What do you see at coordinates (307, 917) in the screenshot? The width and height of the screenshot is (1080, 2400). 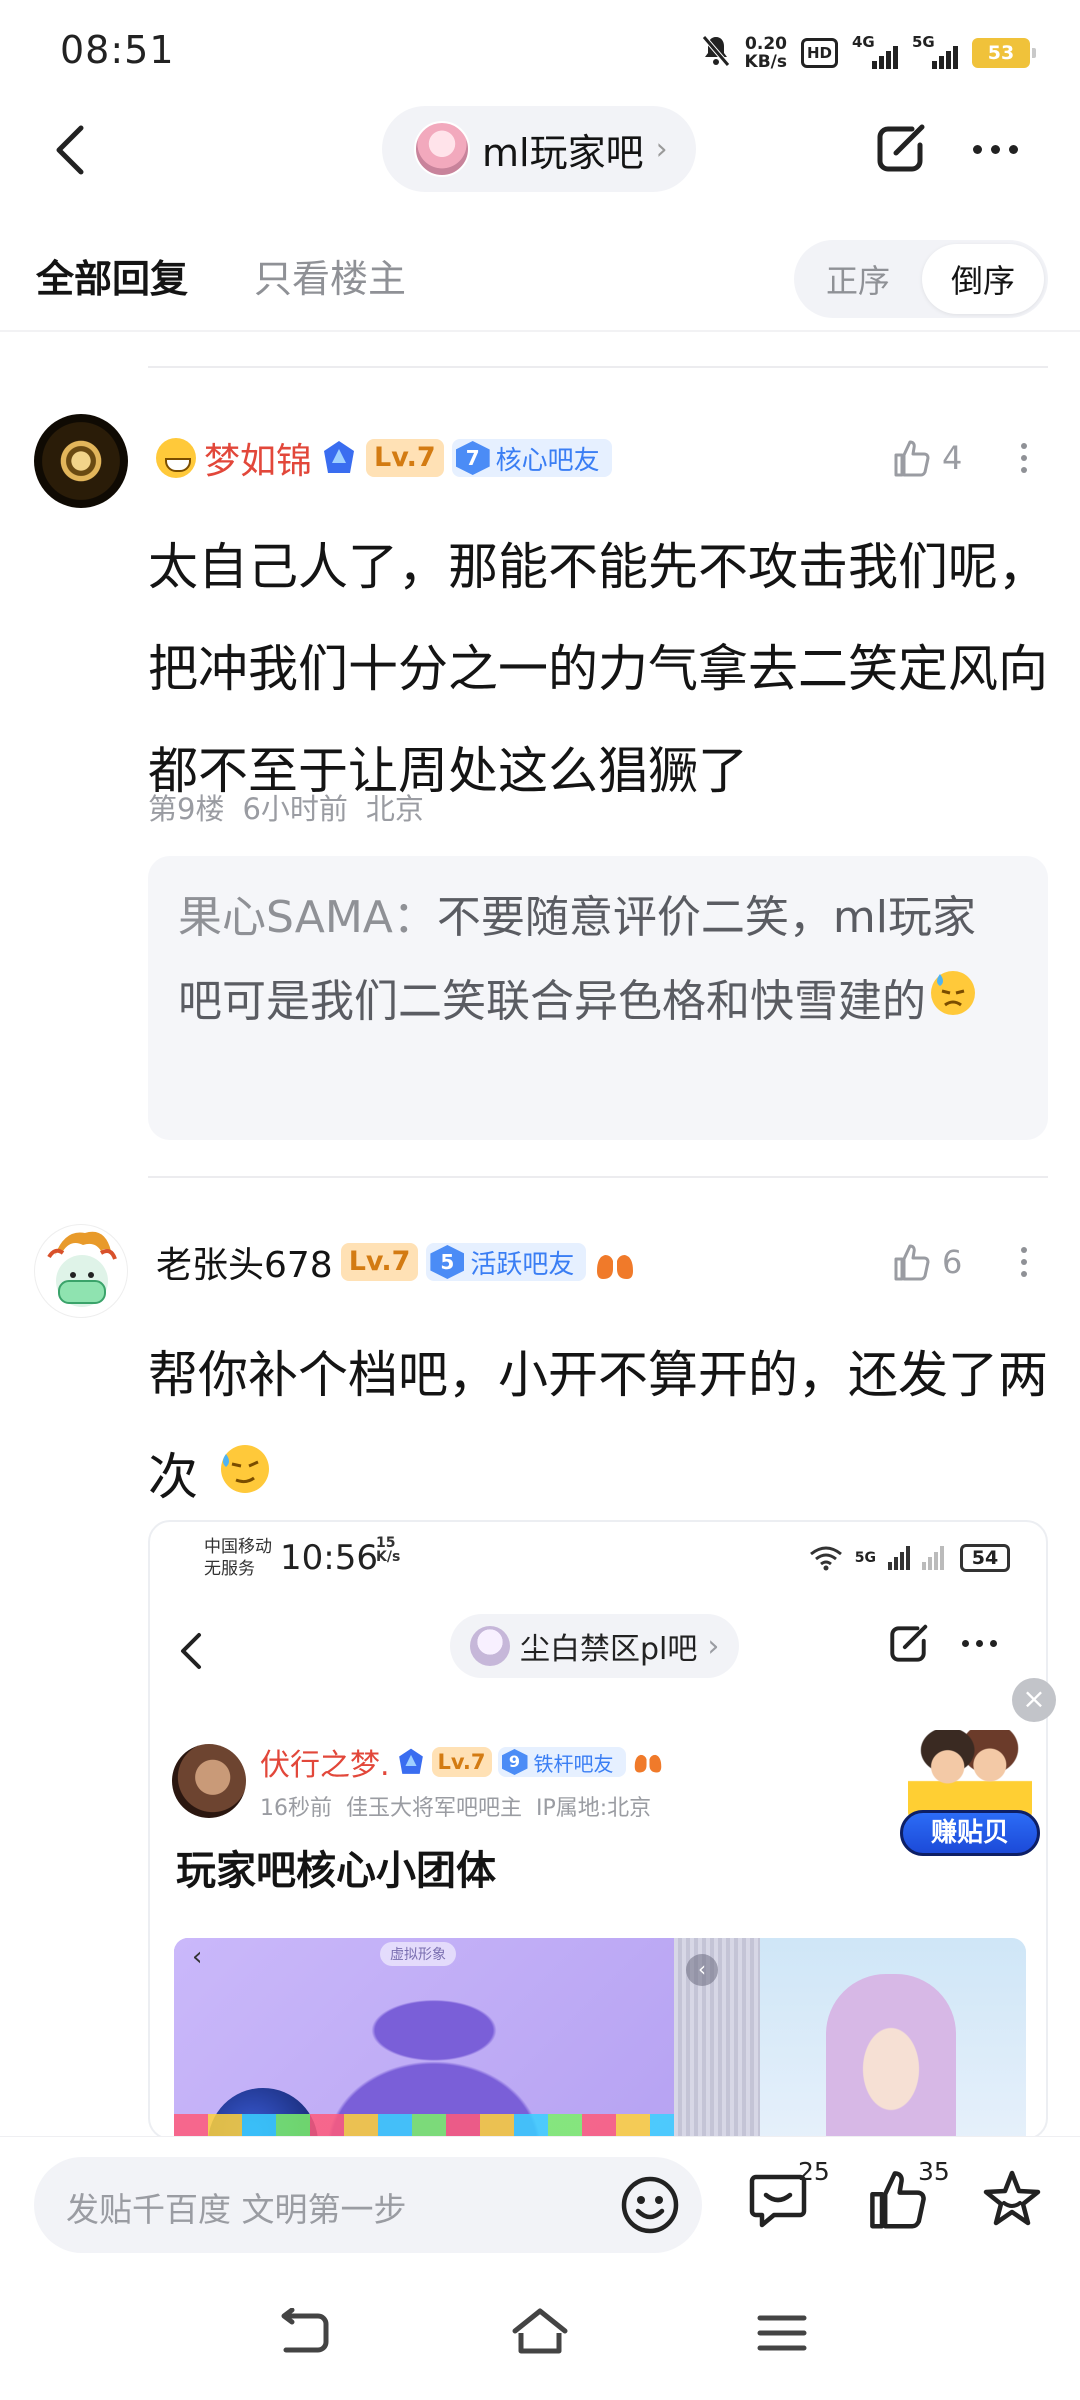 I see `quote-author: 果心SAMA：` at bounding box center [307, 917].